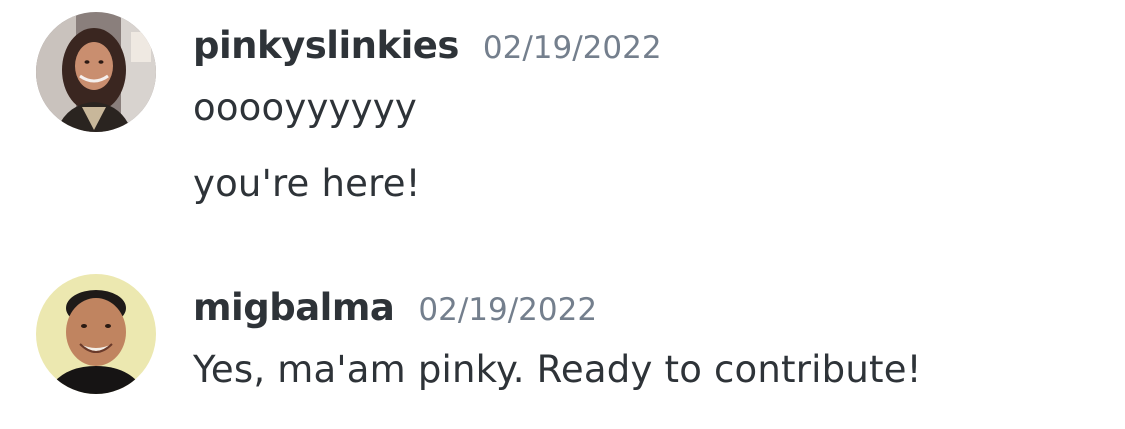 This screenshot has width=1125, height=429. I want to click on message-text: Yes, ma'am pinky. Ready to contribute!, so click(557, 369).